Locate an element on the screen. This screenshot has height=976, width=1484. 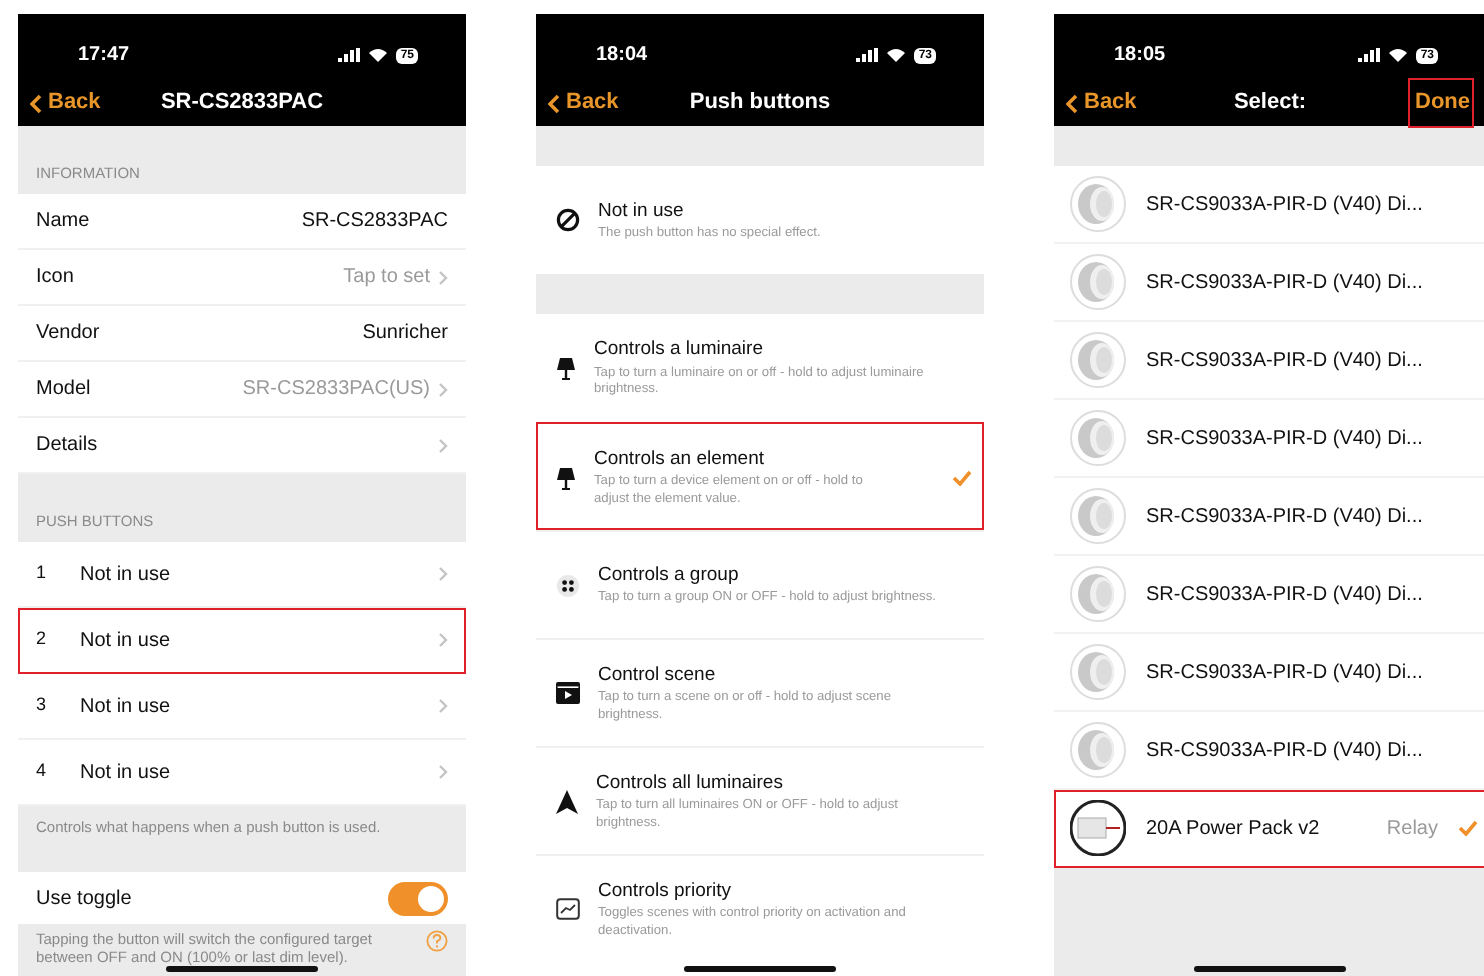
field-label: Details is located at coordinates (67, 446).